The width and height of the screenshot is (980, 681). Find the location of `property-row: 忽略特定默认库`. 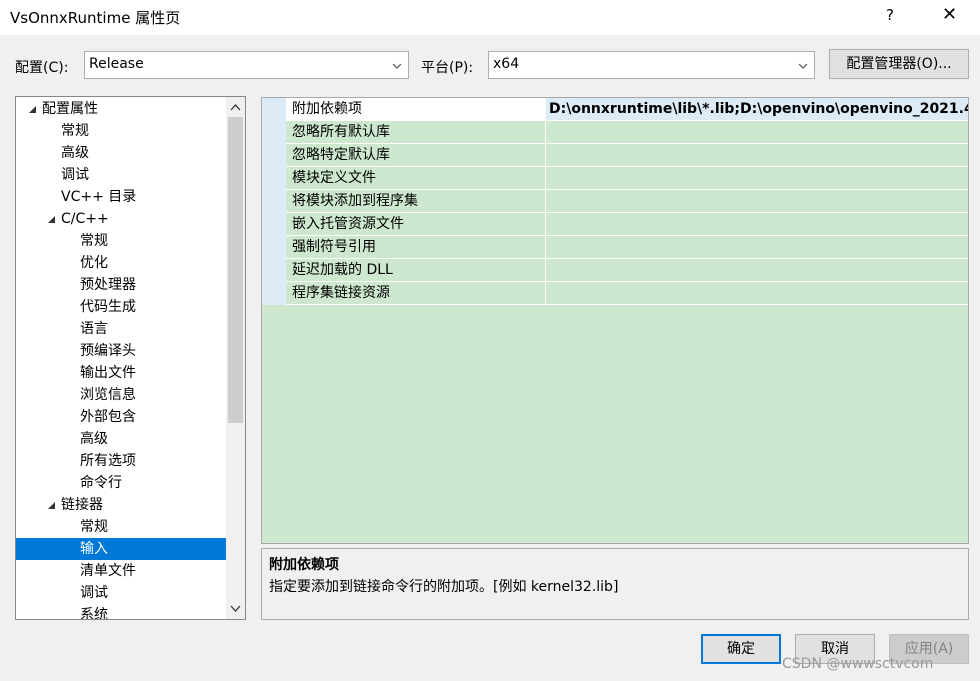

property-row: 忽略特定默认库 is located at coordinates (615, 155).